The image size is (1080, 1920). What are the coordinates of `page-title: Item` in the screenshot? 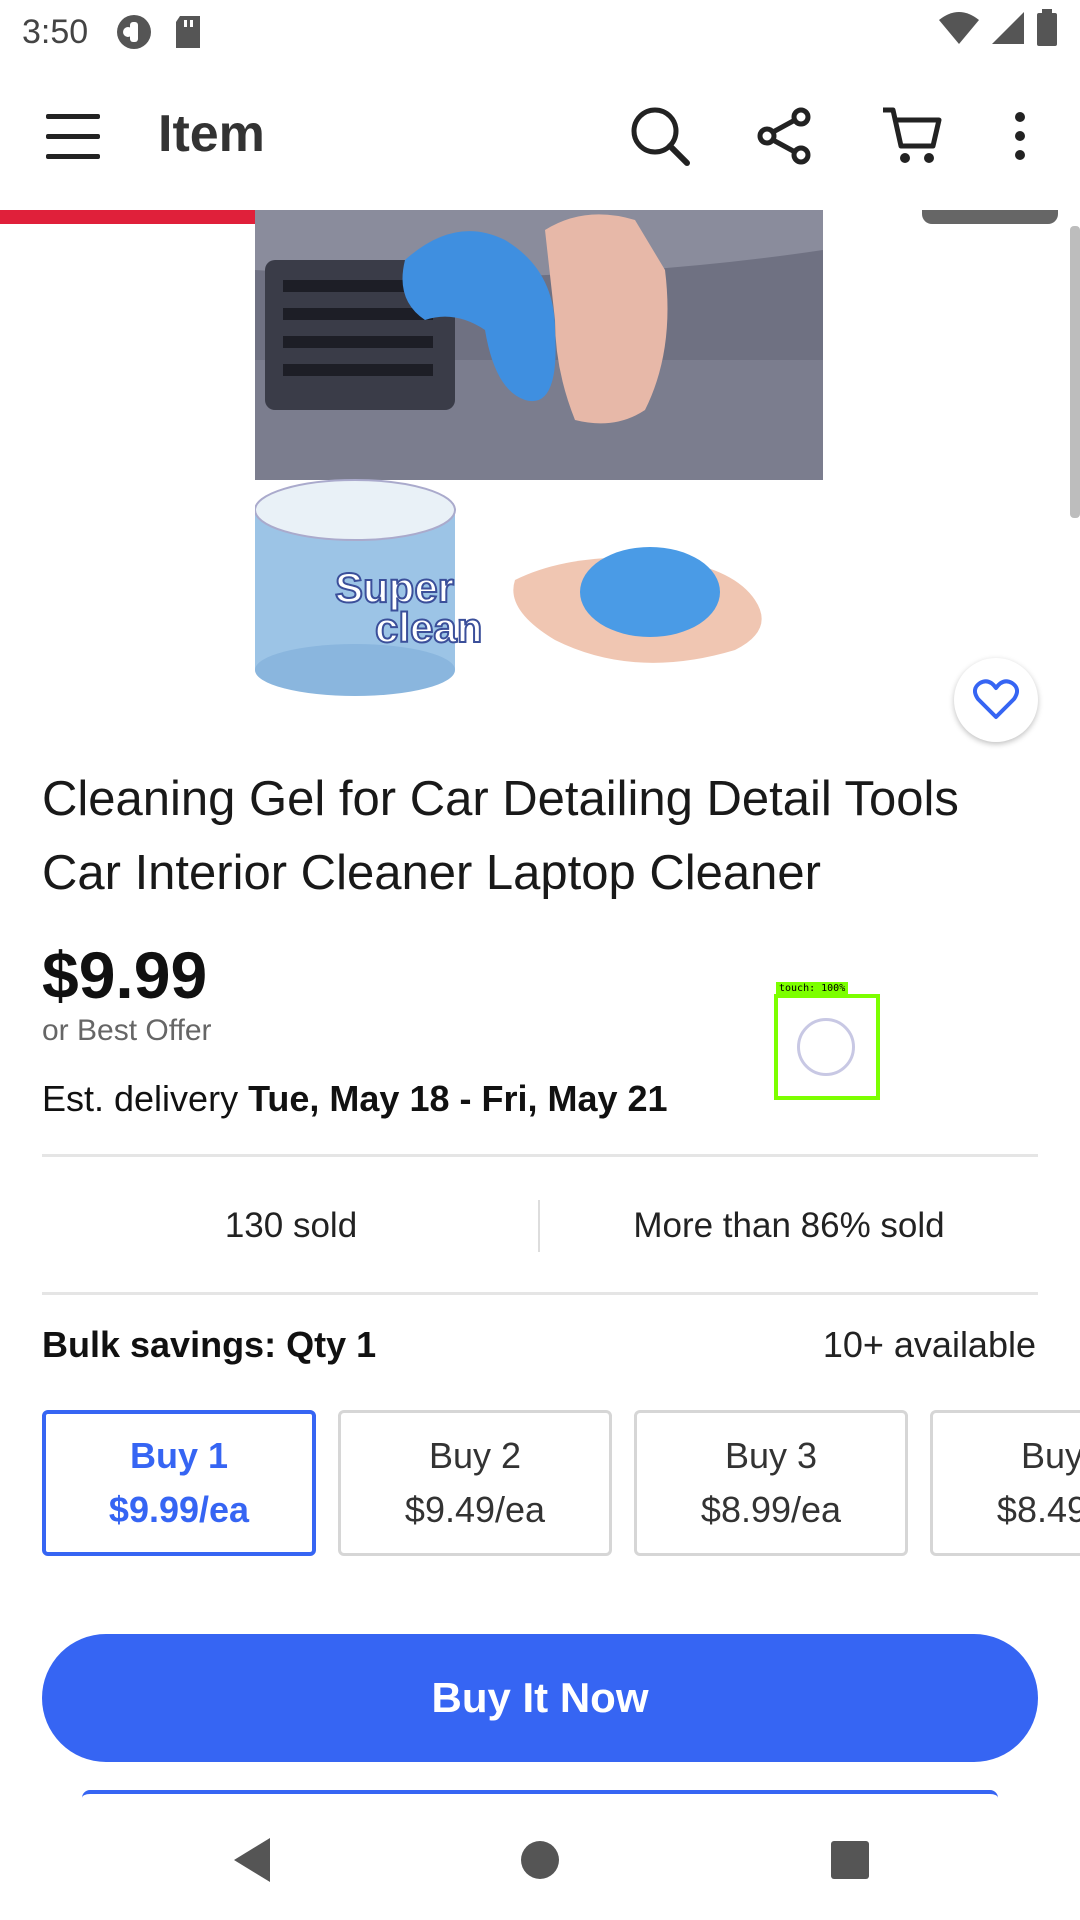 It's located at (211, 134).